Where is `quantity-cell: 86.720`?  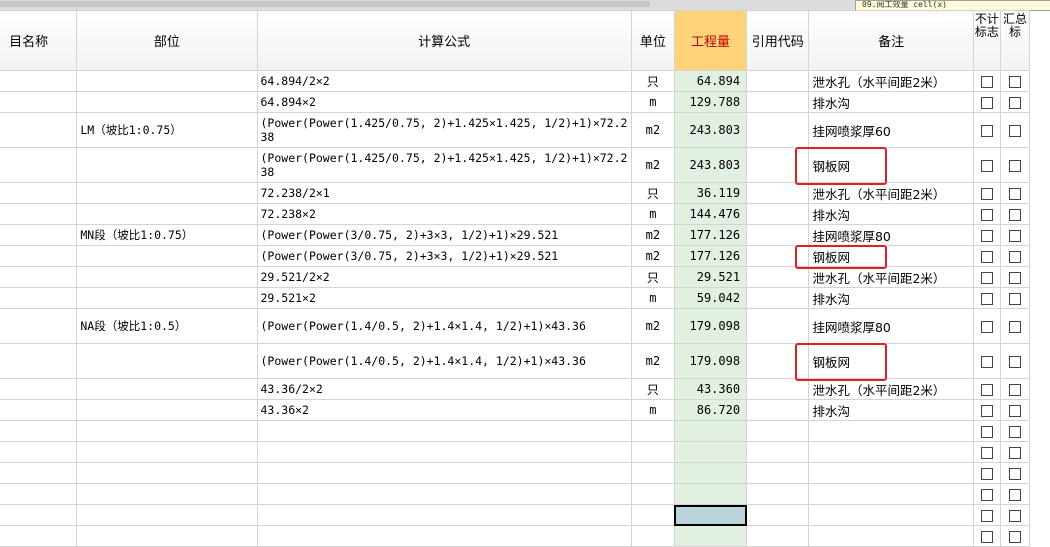 quantity-cell: 86.720 is located at coordinates (710, 410).